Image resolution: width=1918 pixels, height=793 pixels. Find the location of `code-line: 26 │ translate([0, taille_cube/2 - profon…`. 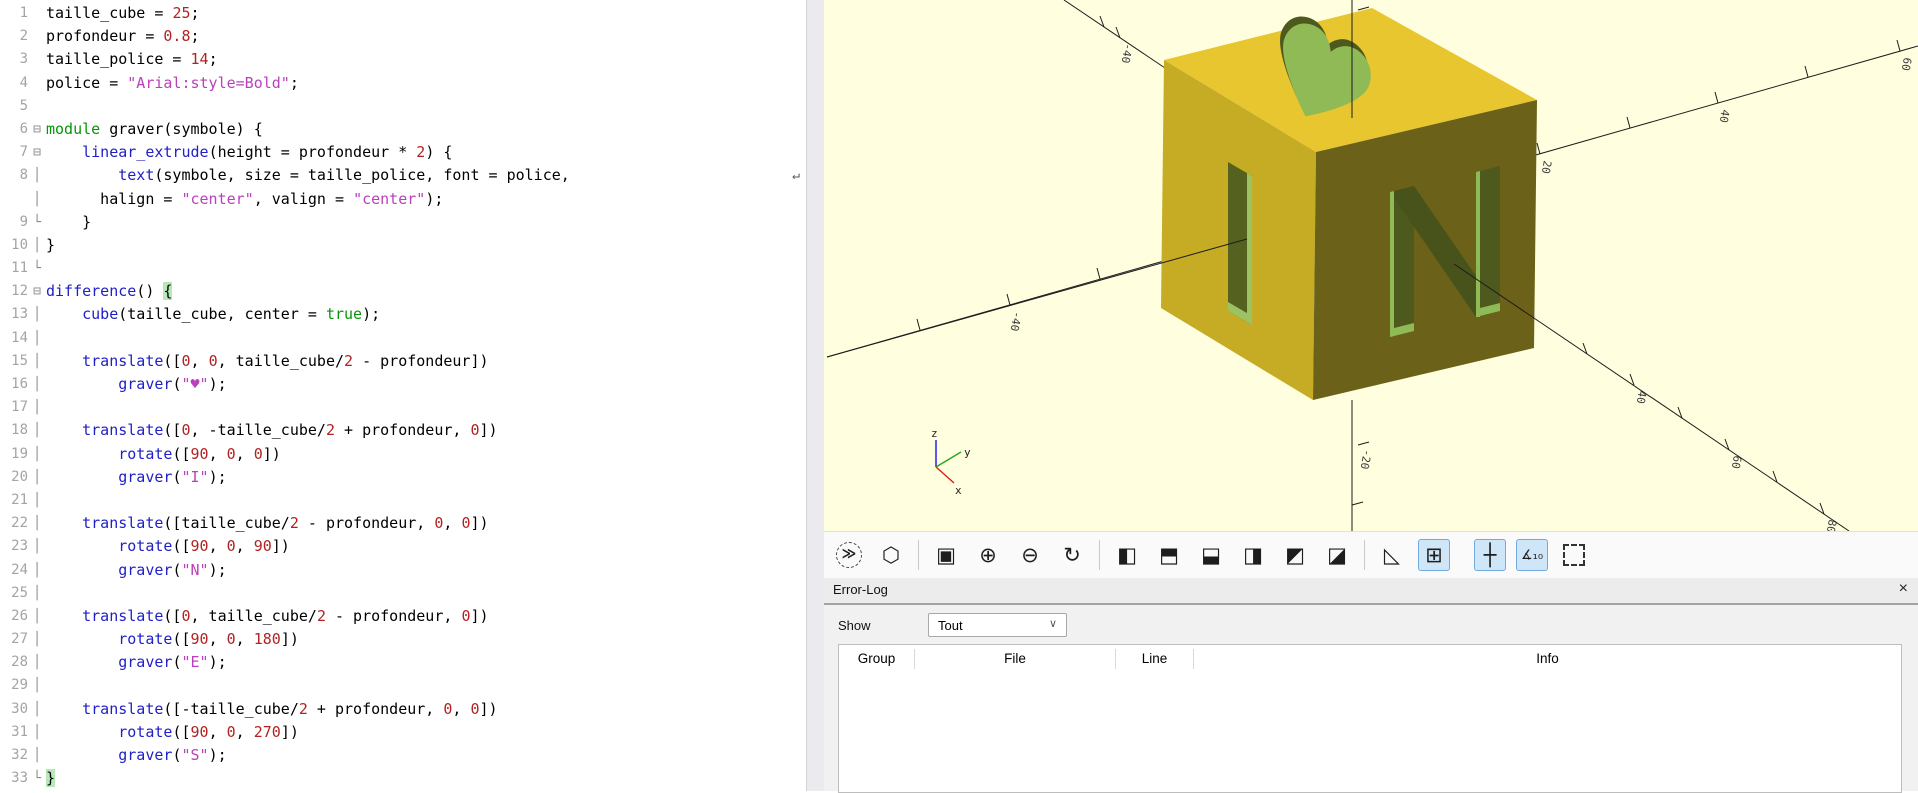

code-line: 26 │ translate([0, taille_cube/2 - profon… is located at coordinates (403, 616).